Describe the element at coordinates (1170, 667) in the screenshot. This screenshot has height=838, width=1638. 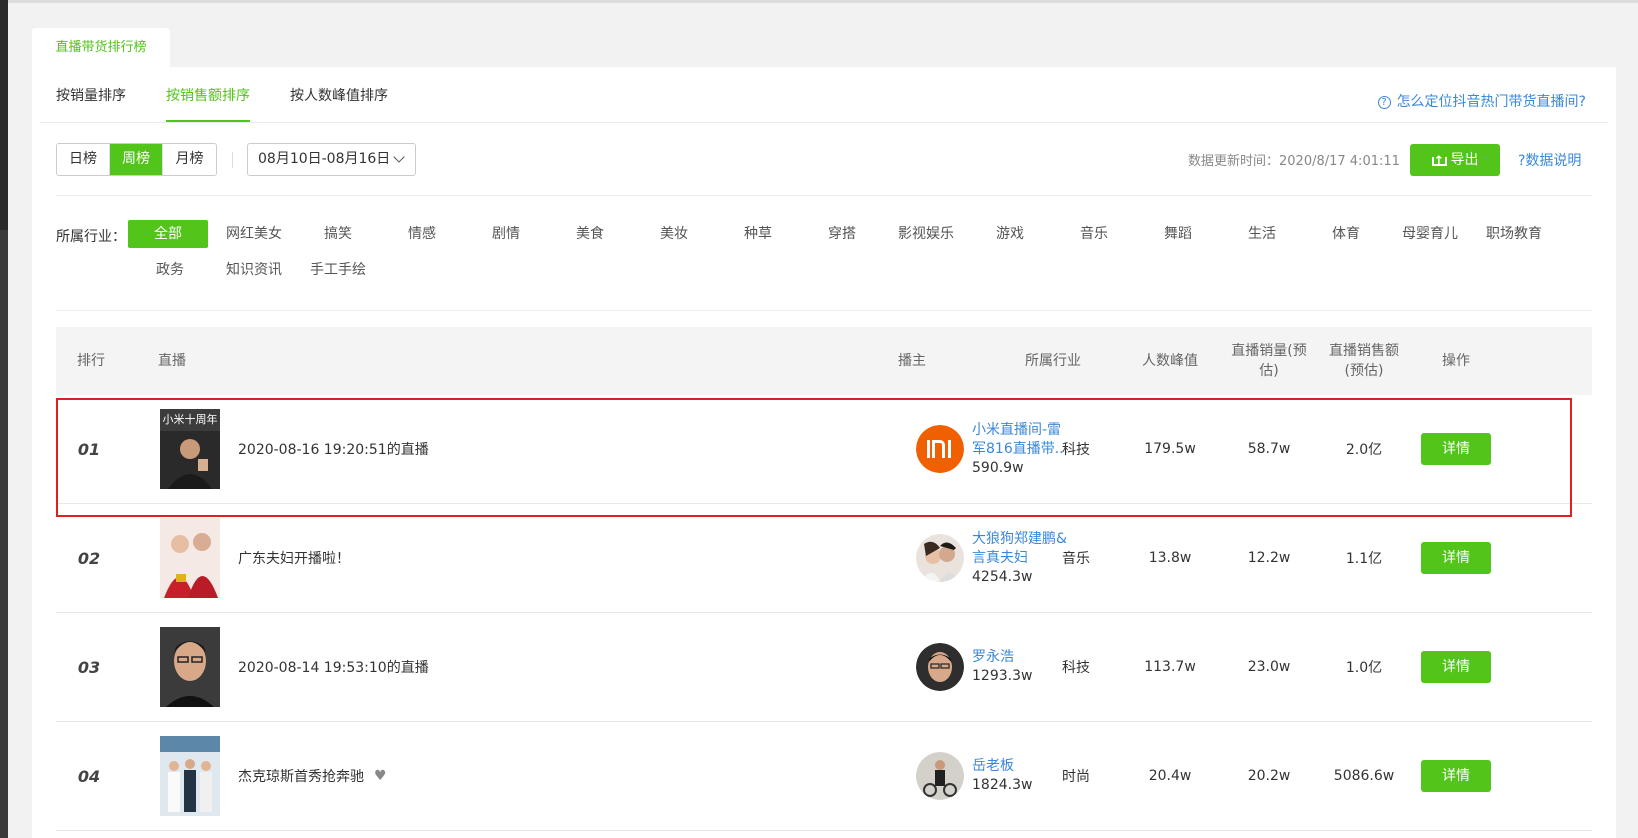
I see `peak-value: 113.7w` at that location.